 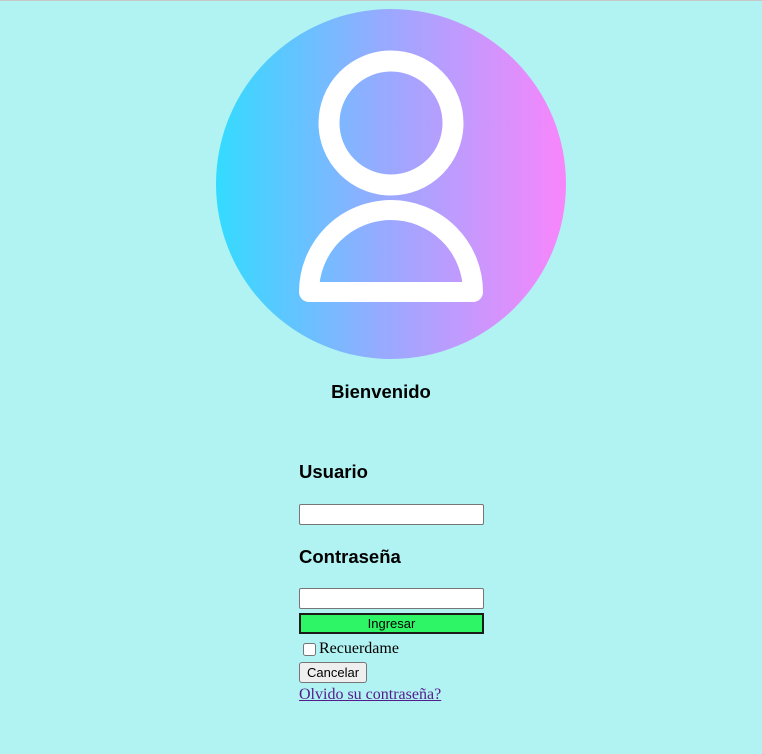 I want to click on forgot-password-link: Olvido su contraseña?, so click(x=370, y=695).